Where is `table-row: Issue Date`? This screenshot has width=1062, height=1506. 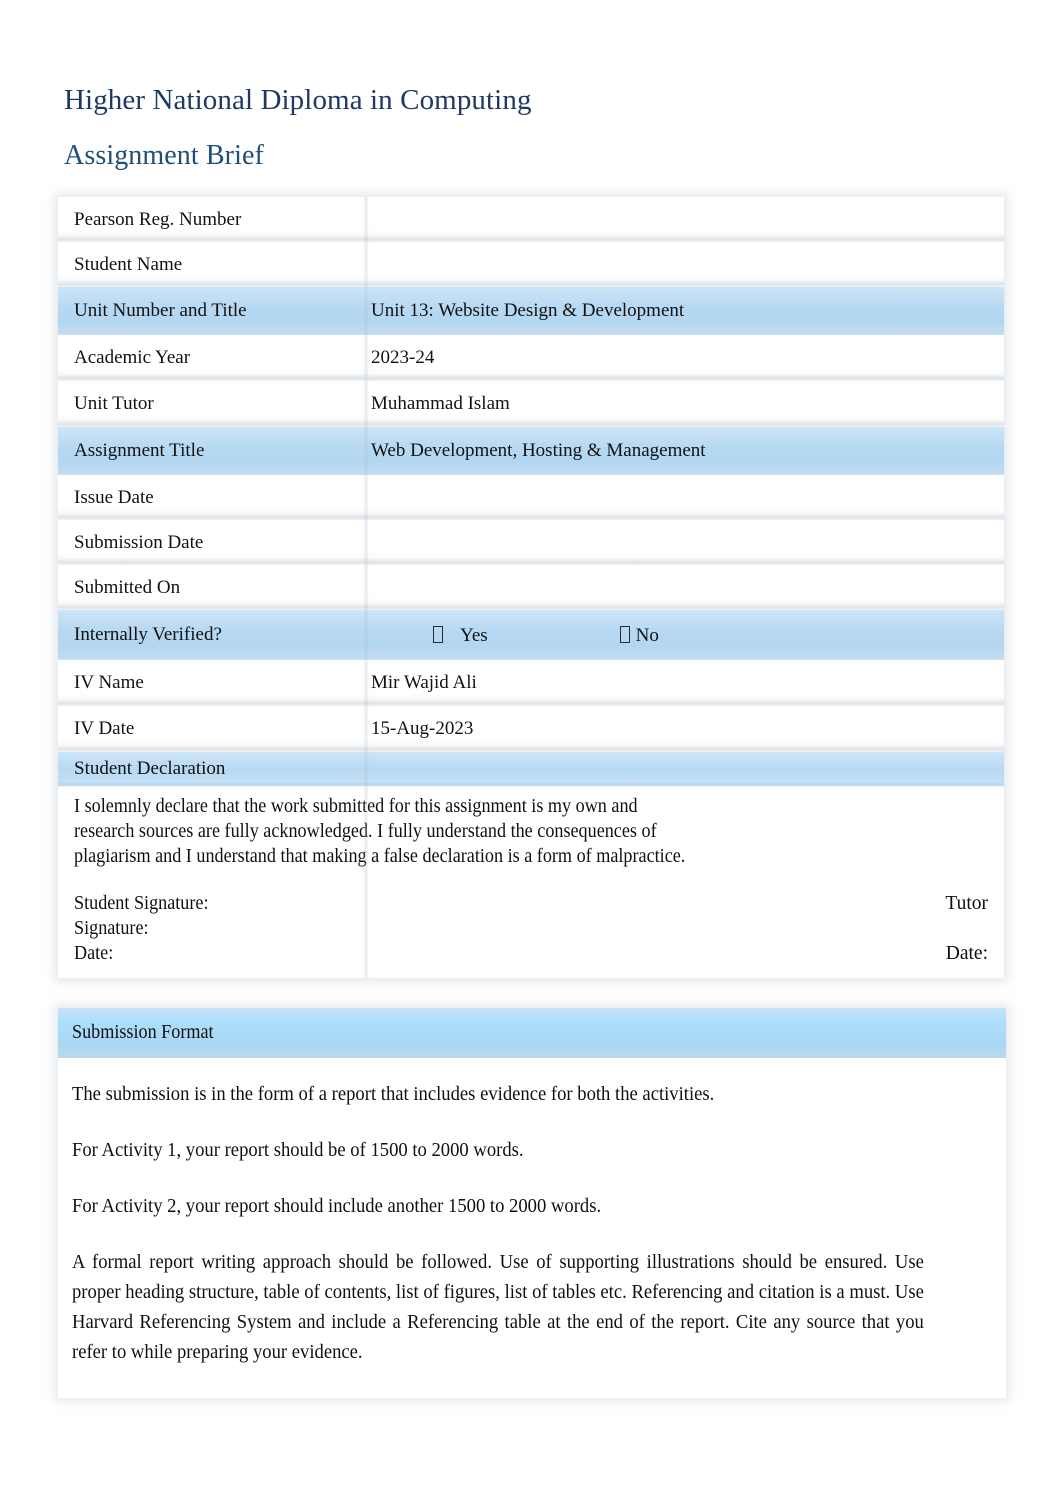 table-row: Issue Date is located at coordinates (531, 497).